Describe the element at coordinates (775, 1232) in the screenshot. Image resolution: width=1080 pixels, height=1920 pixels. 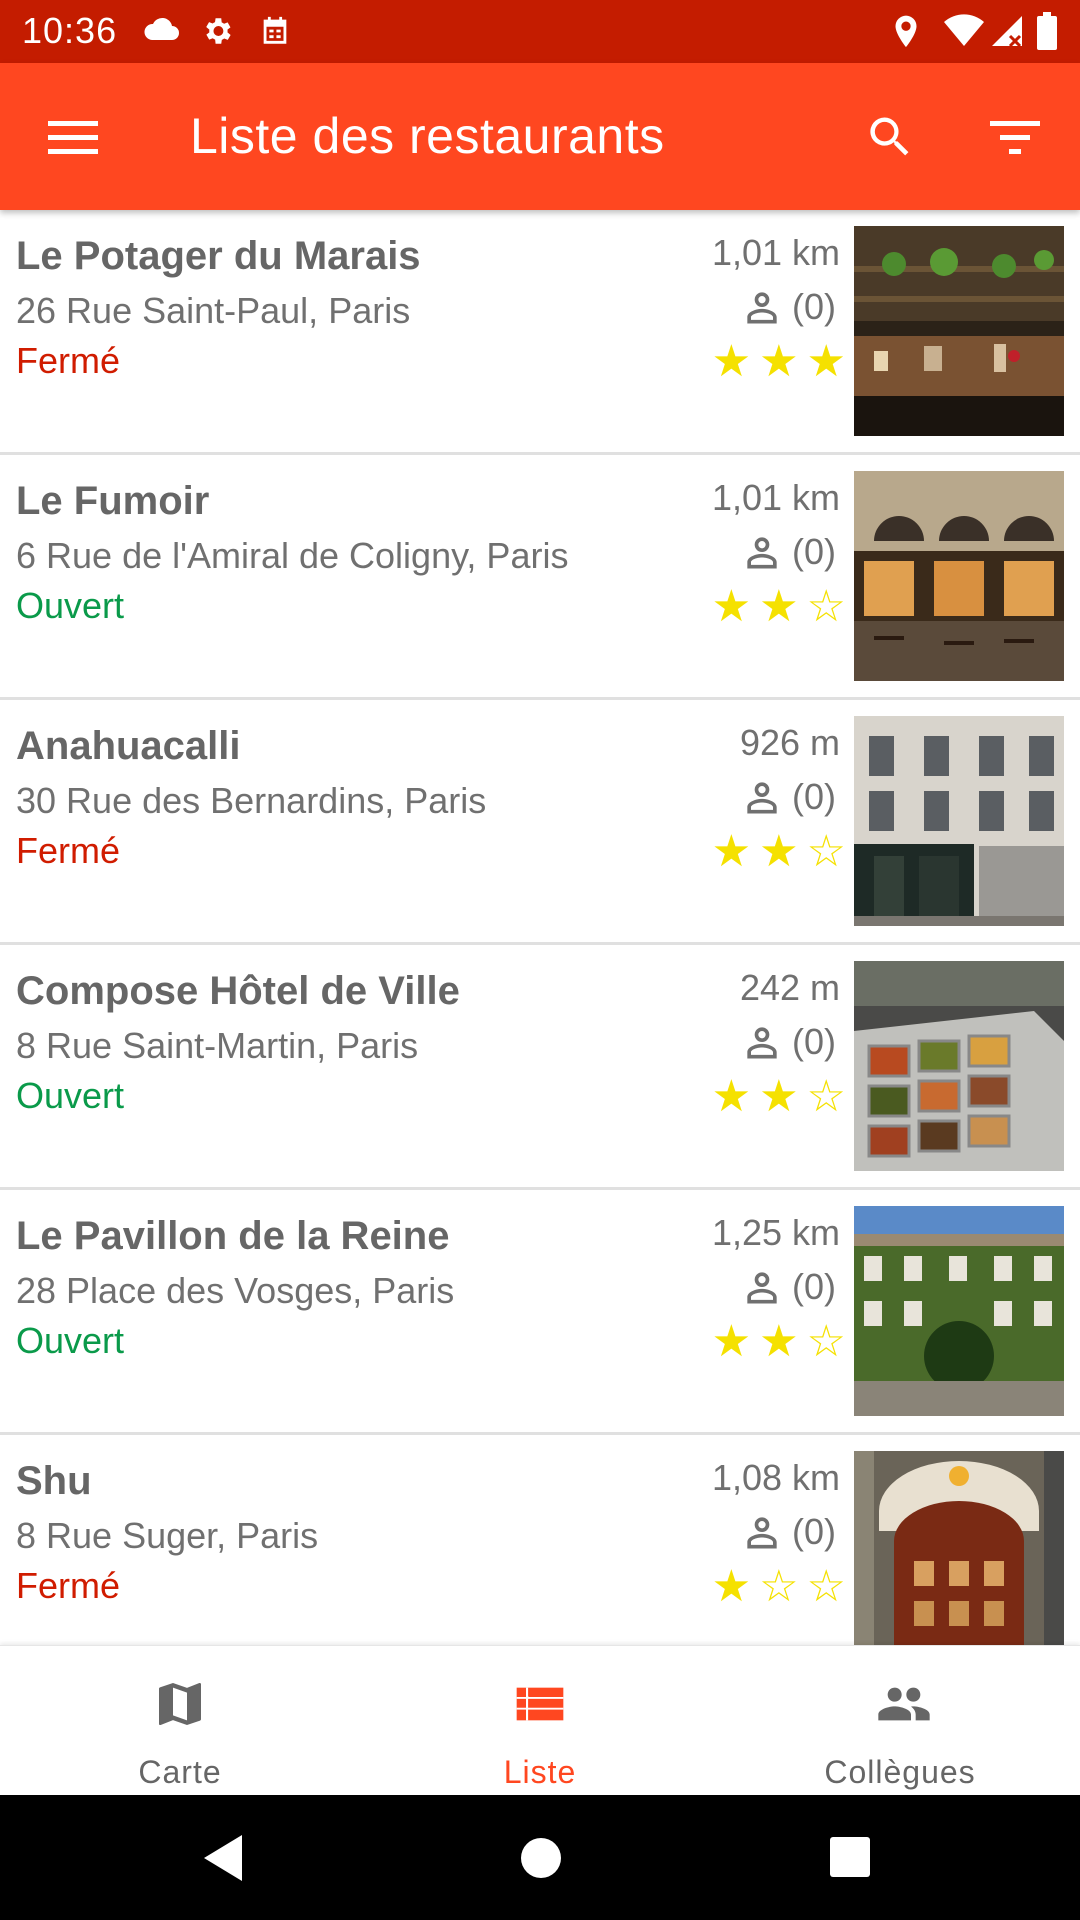
I see `restaurant-distance: 1,25 km` at that location.